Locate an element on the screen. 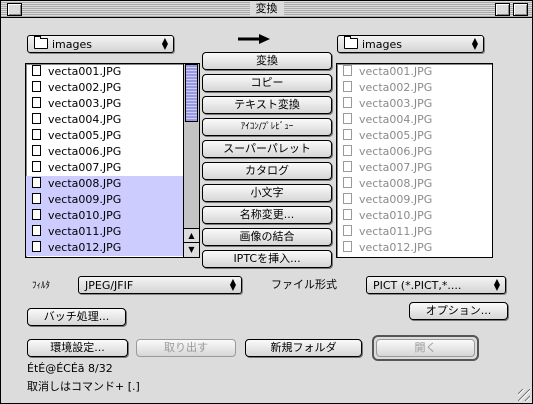 This screenshot has width=533, height=404. source-file-item: vecta002.JPG is located at coordinates (104, 88).